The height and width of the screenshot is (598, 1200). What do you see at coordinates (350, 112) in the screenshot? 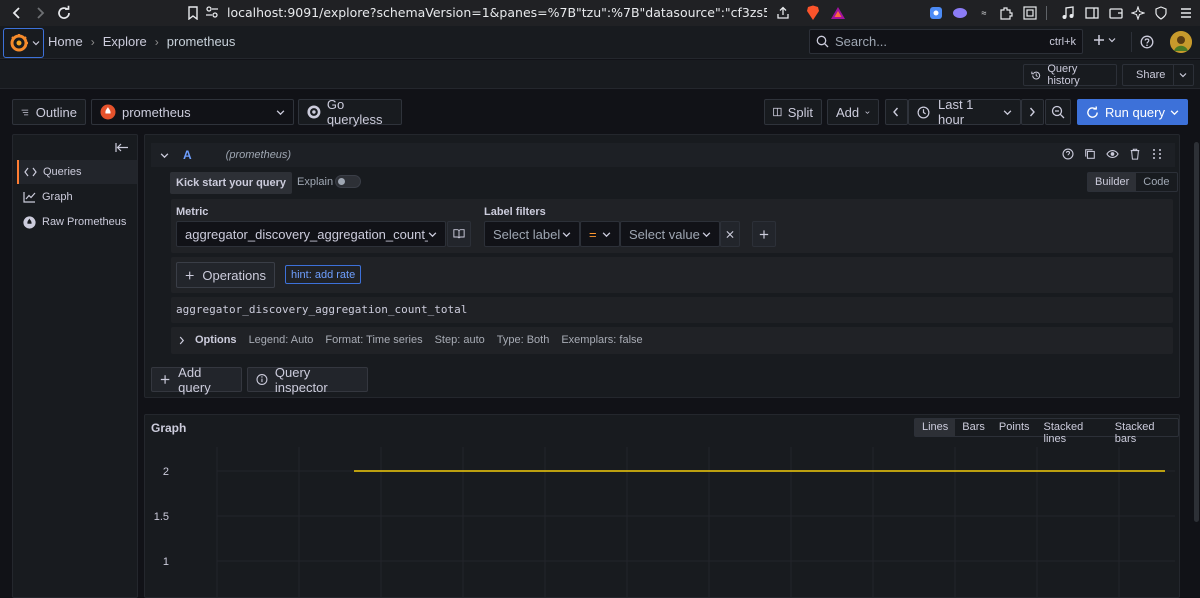
I see `go-queryless-button: Go queryless` at bounding box center [350, 112].